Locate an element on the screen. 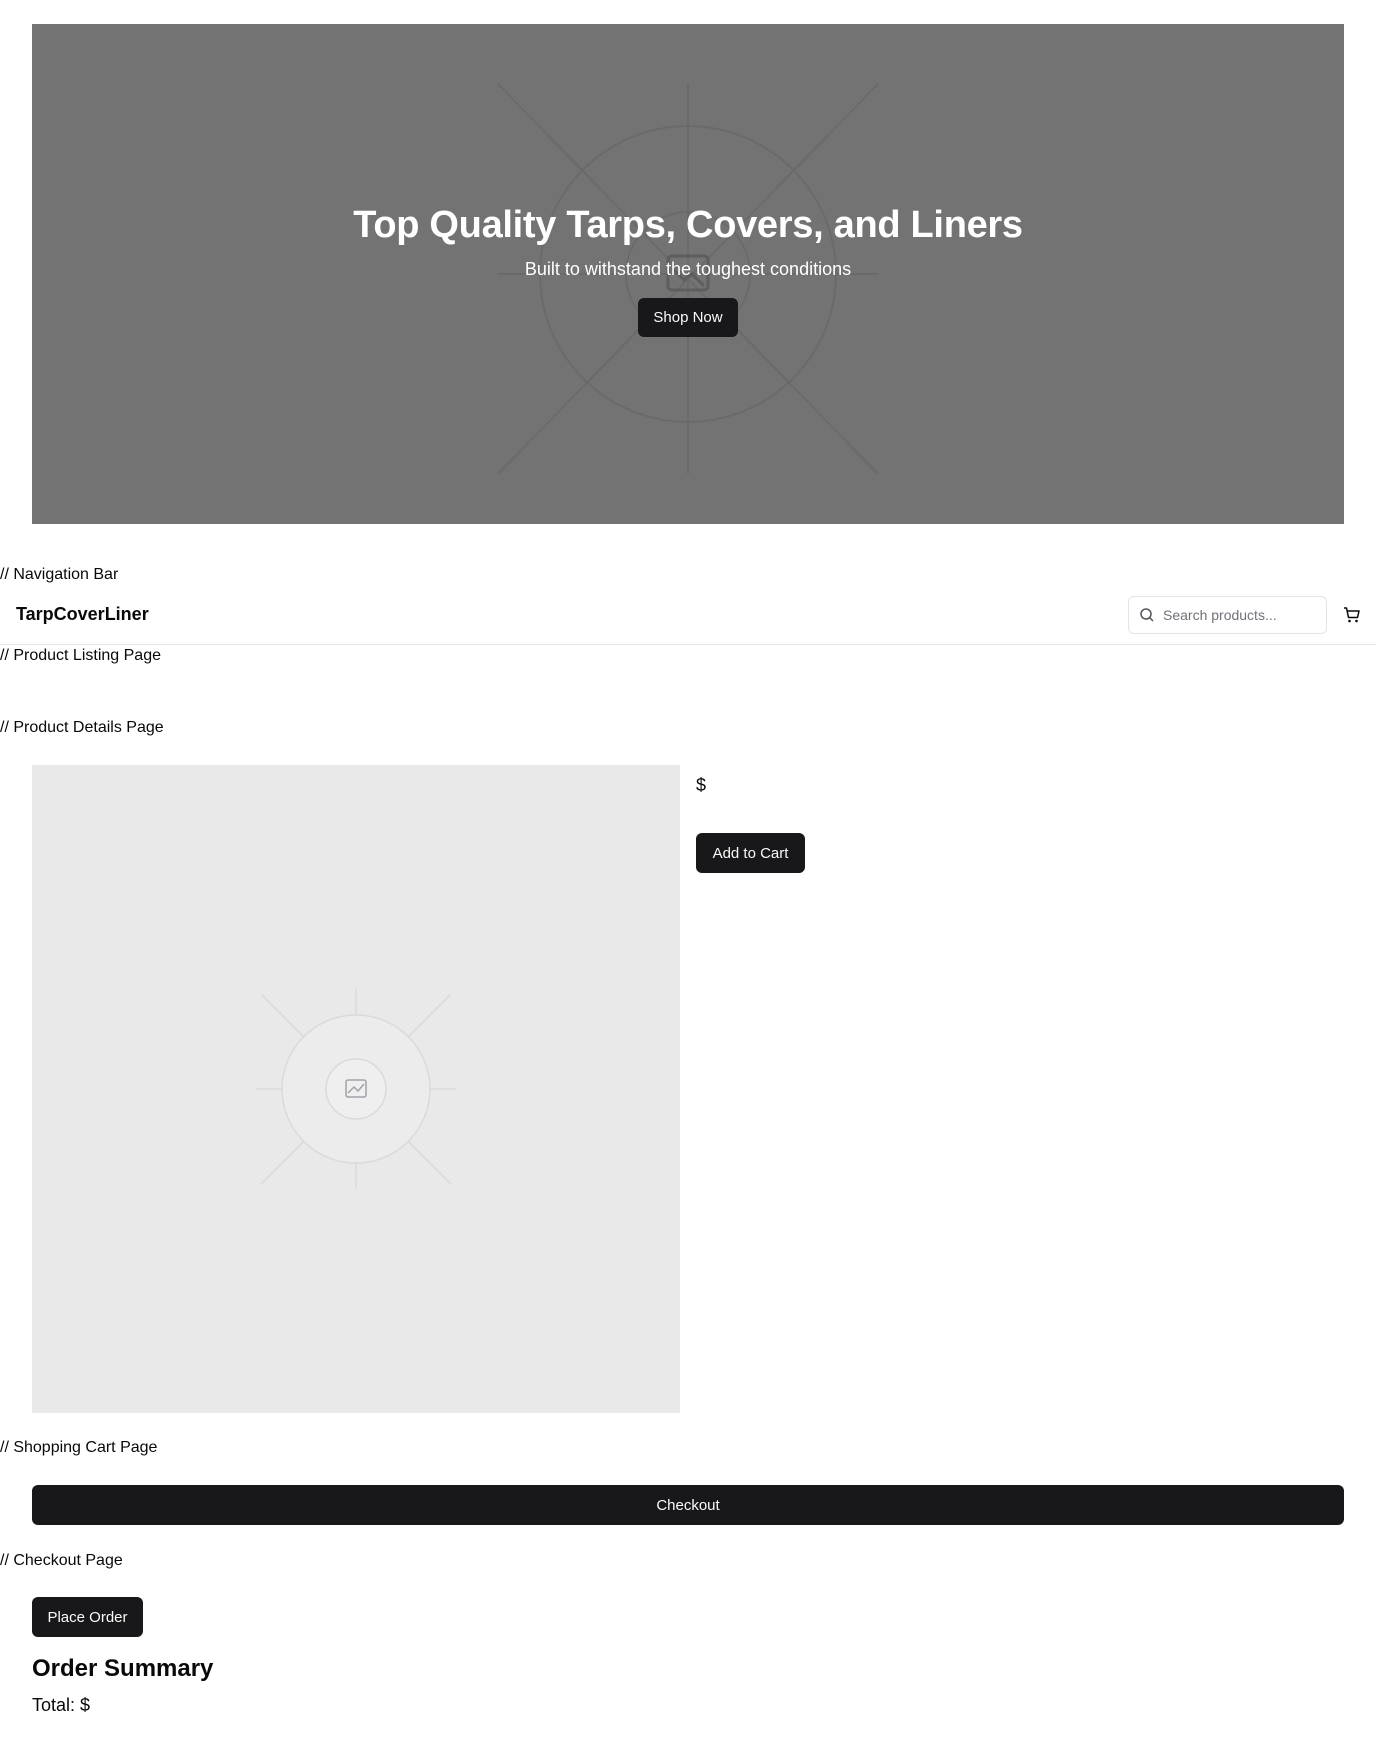 This screenshot has height=1745, width=1376. search-icon is located at coordinates (1147, 615).